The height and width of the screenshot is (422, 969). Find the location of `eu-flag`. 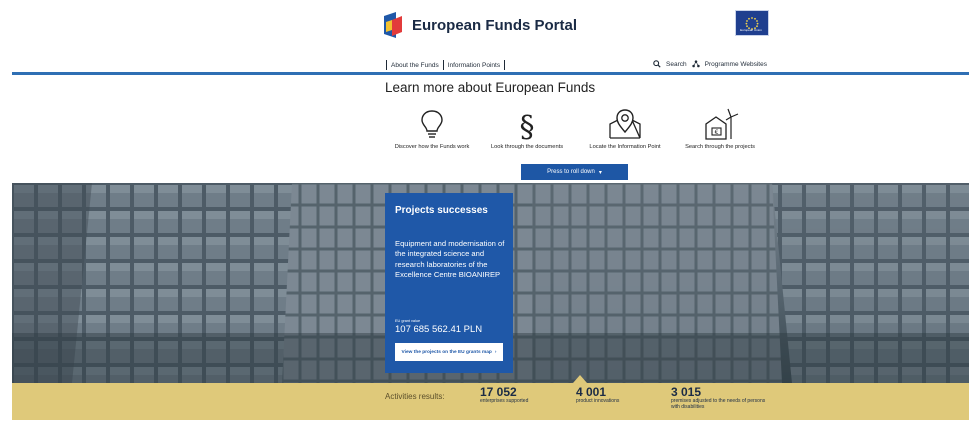

eu-flag is located at coordinates (752, 23).